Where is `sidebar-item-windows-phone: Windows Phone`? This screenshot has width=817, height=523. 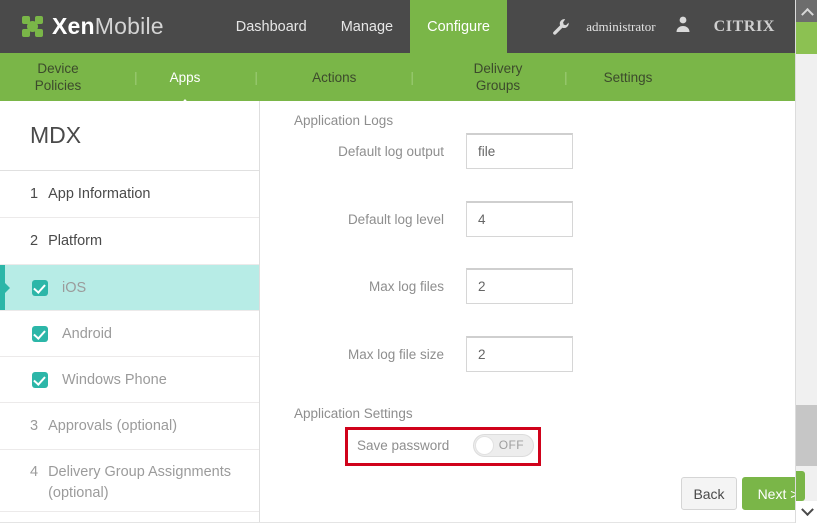
sidebar-item-windows-phone: Windows Phone is located at coordinates (129, 380).